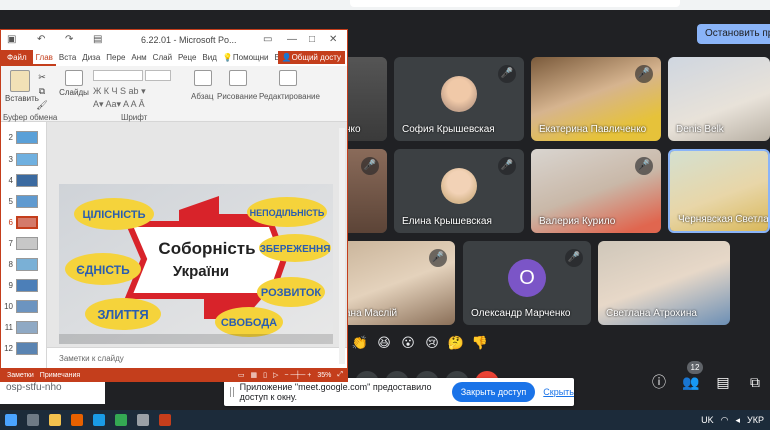 The height and width of the screenshot is (430, 770). Describe the element at coordinates (162, 58) in the screenshot. I see `tab-slideshow: Слай` at that location.